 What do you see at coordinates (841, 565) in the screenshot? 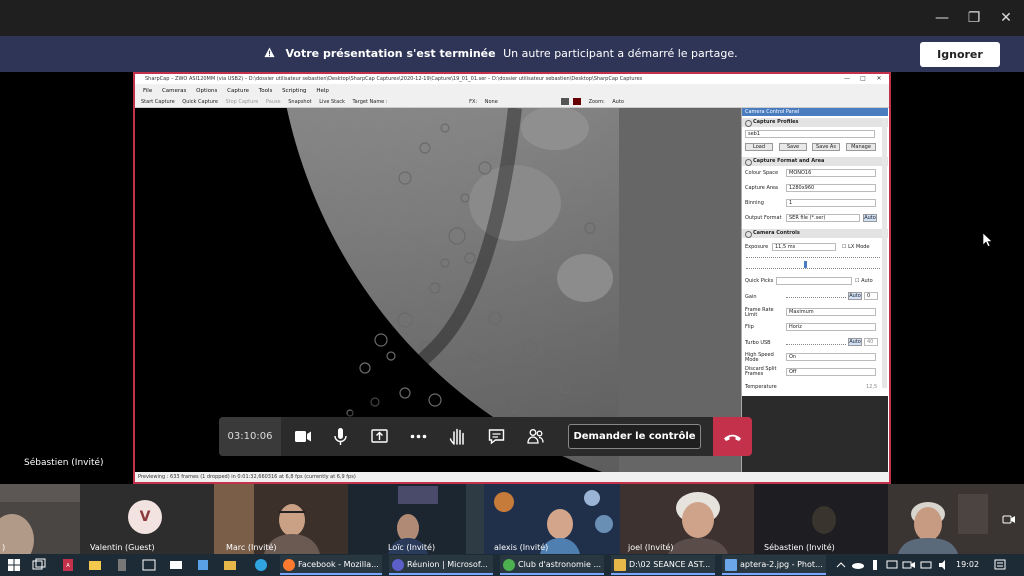
I see `chevron-up-icon` at bounding box center [841, 565].